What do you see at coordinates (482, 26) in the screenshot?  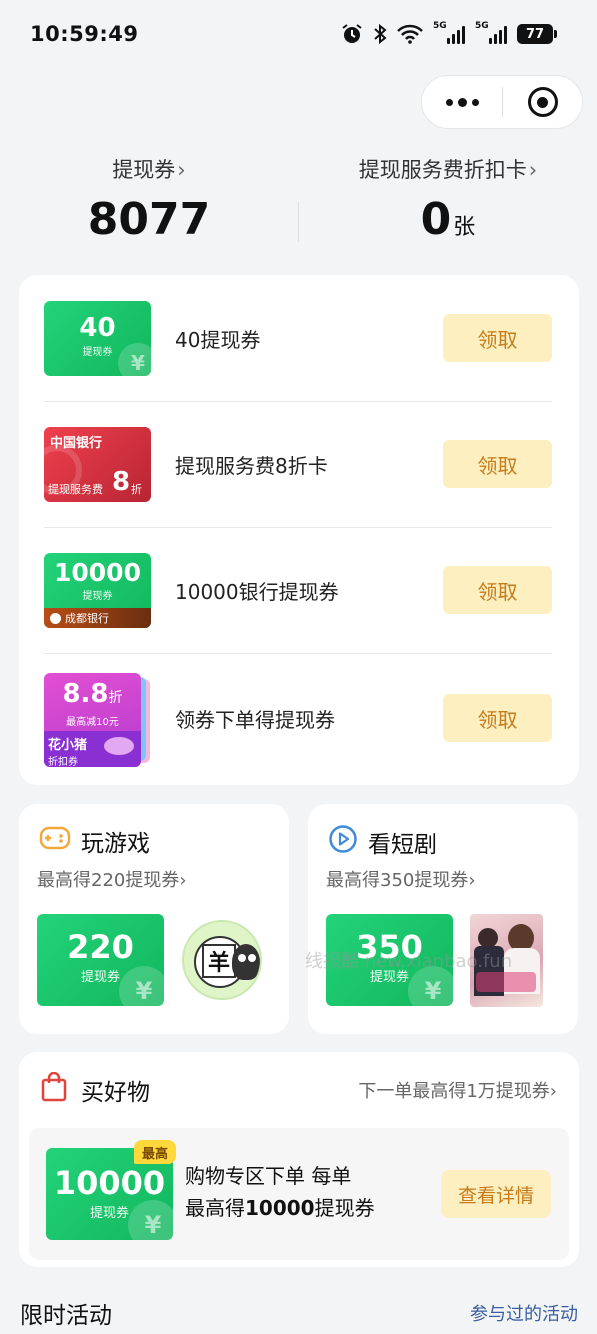 I see `signal-tag-2: 5G` at bounding box center [482, 26].